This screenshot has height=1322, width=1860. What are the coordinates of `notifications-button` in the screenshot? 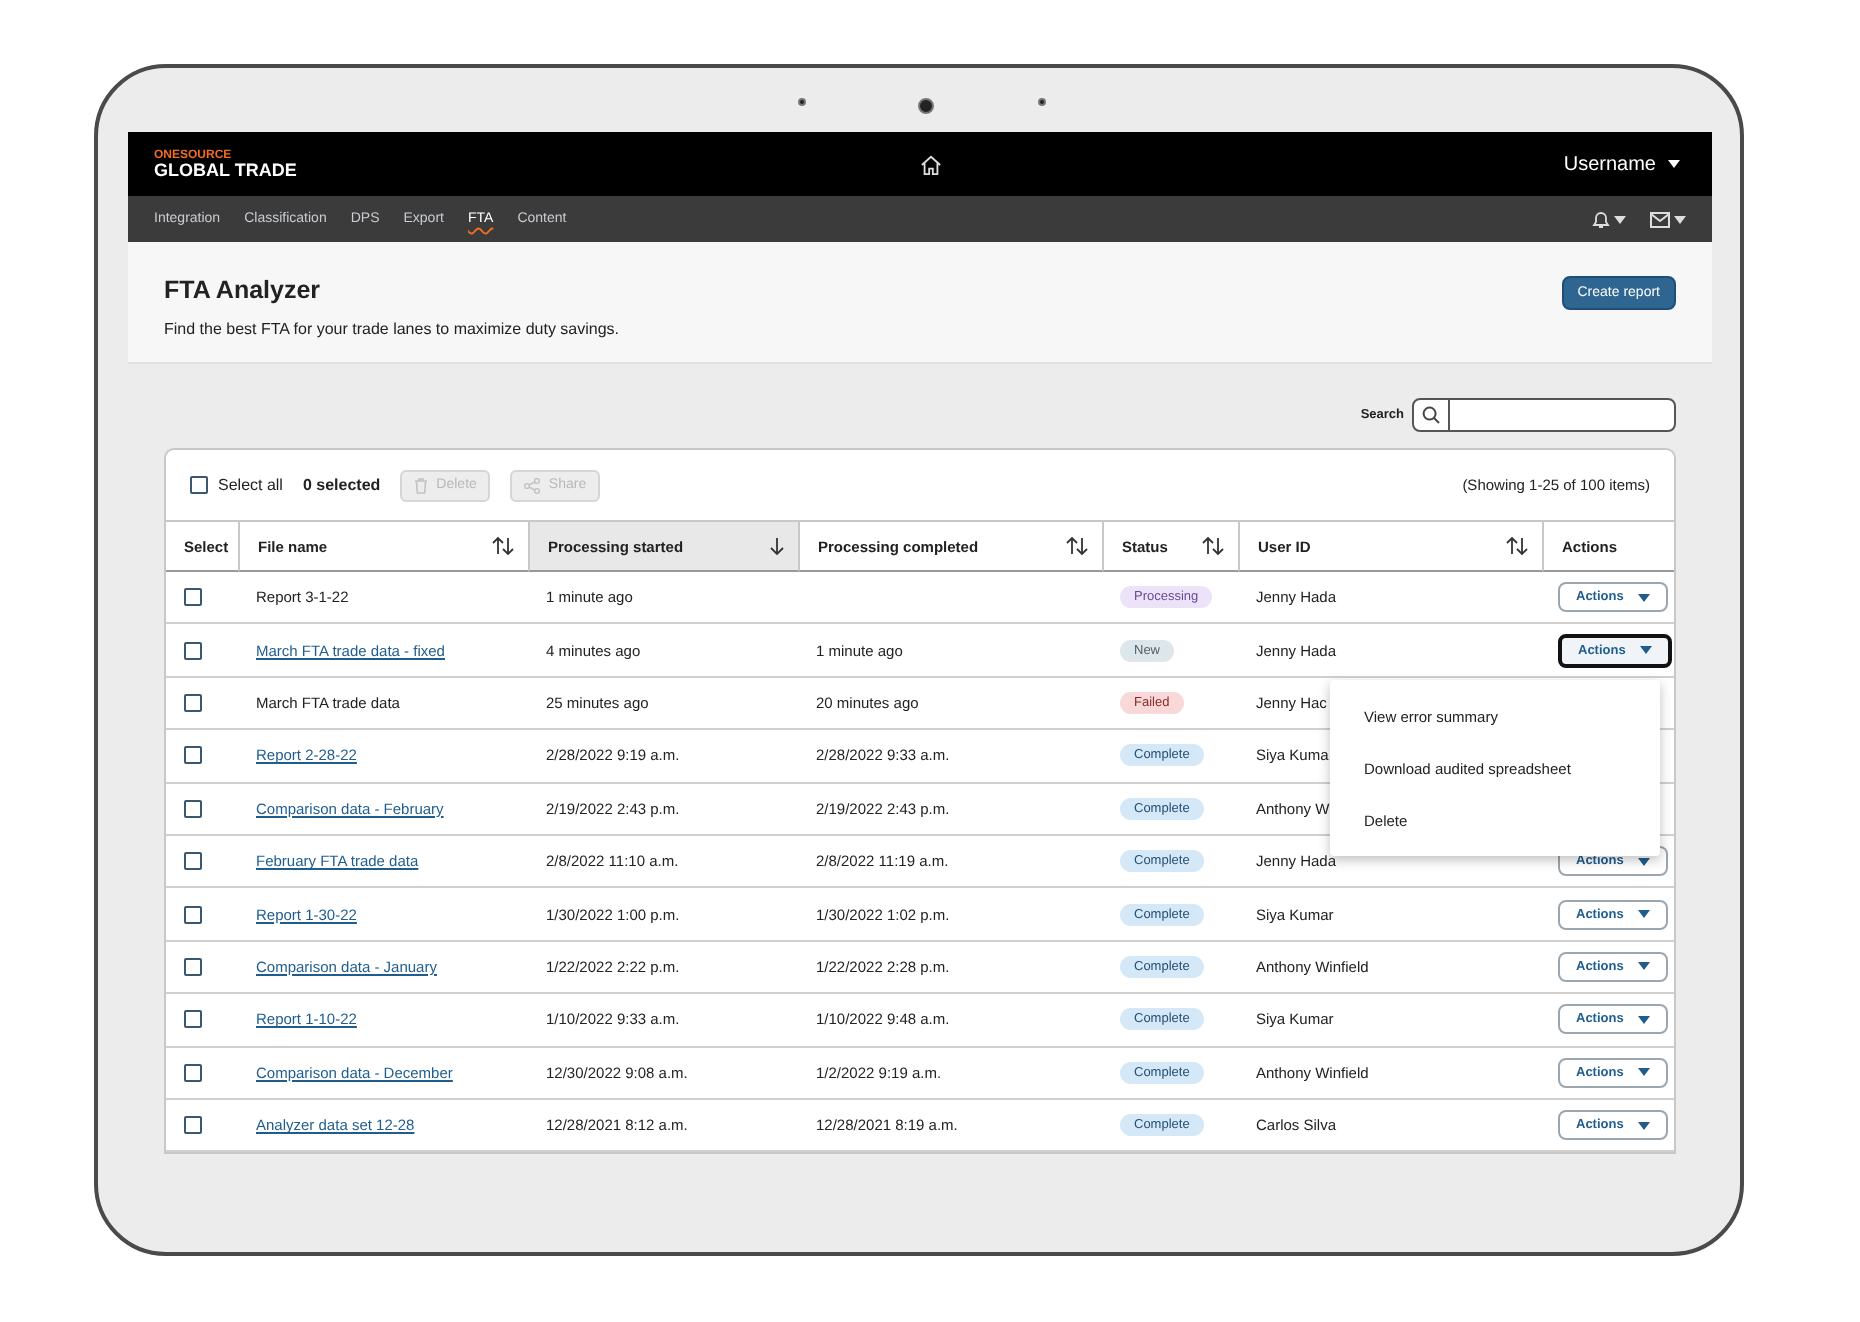 It's located at (1609, 219).